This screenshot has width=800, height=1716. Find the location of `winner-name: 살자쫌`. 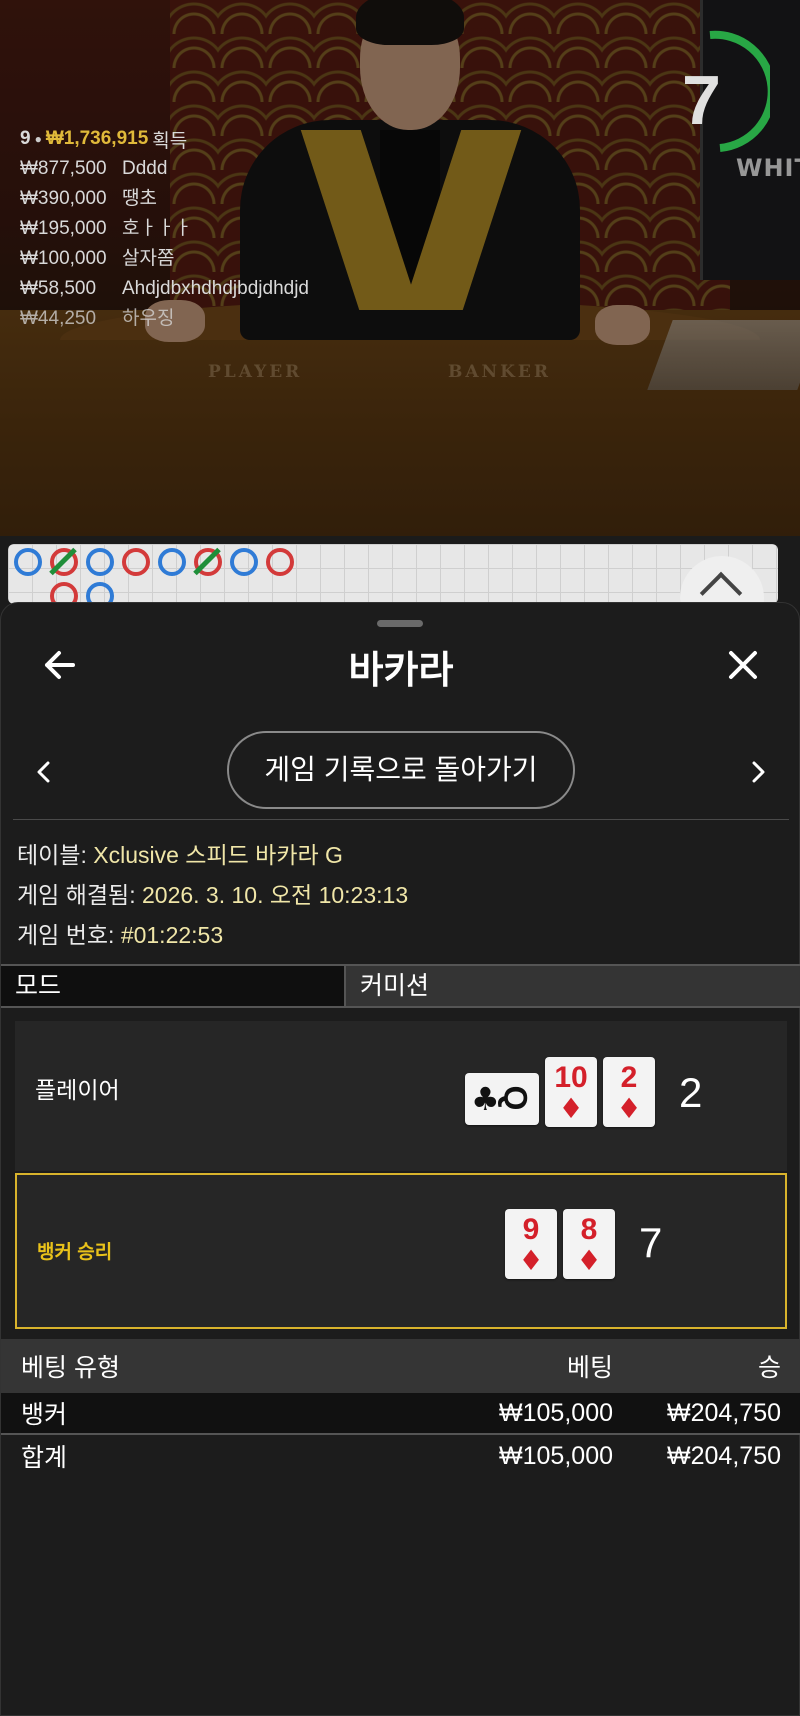

winner-name: 살자쫌 is located at coordinates (148, 258).